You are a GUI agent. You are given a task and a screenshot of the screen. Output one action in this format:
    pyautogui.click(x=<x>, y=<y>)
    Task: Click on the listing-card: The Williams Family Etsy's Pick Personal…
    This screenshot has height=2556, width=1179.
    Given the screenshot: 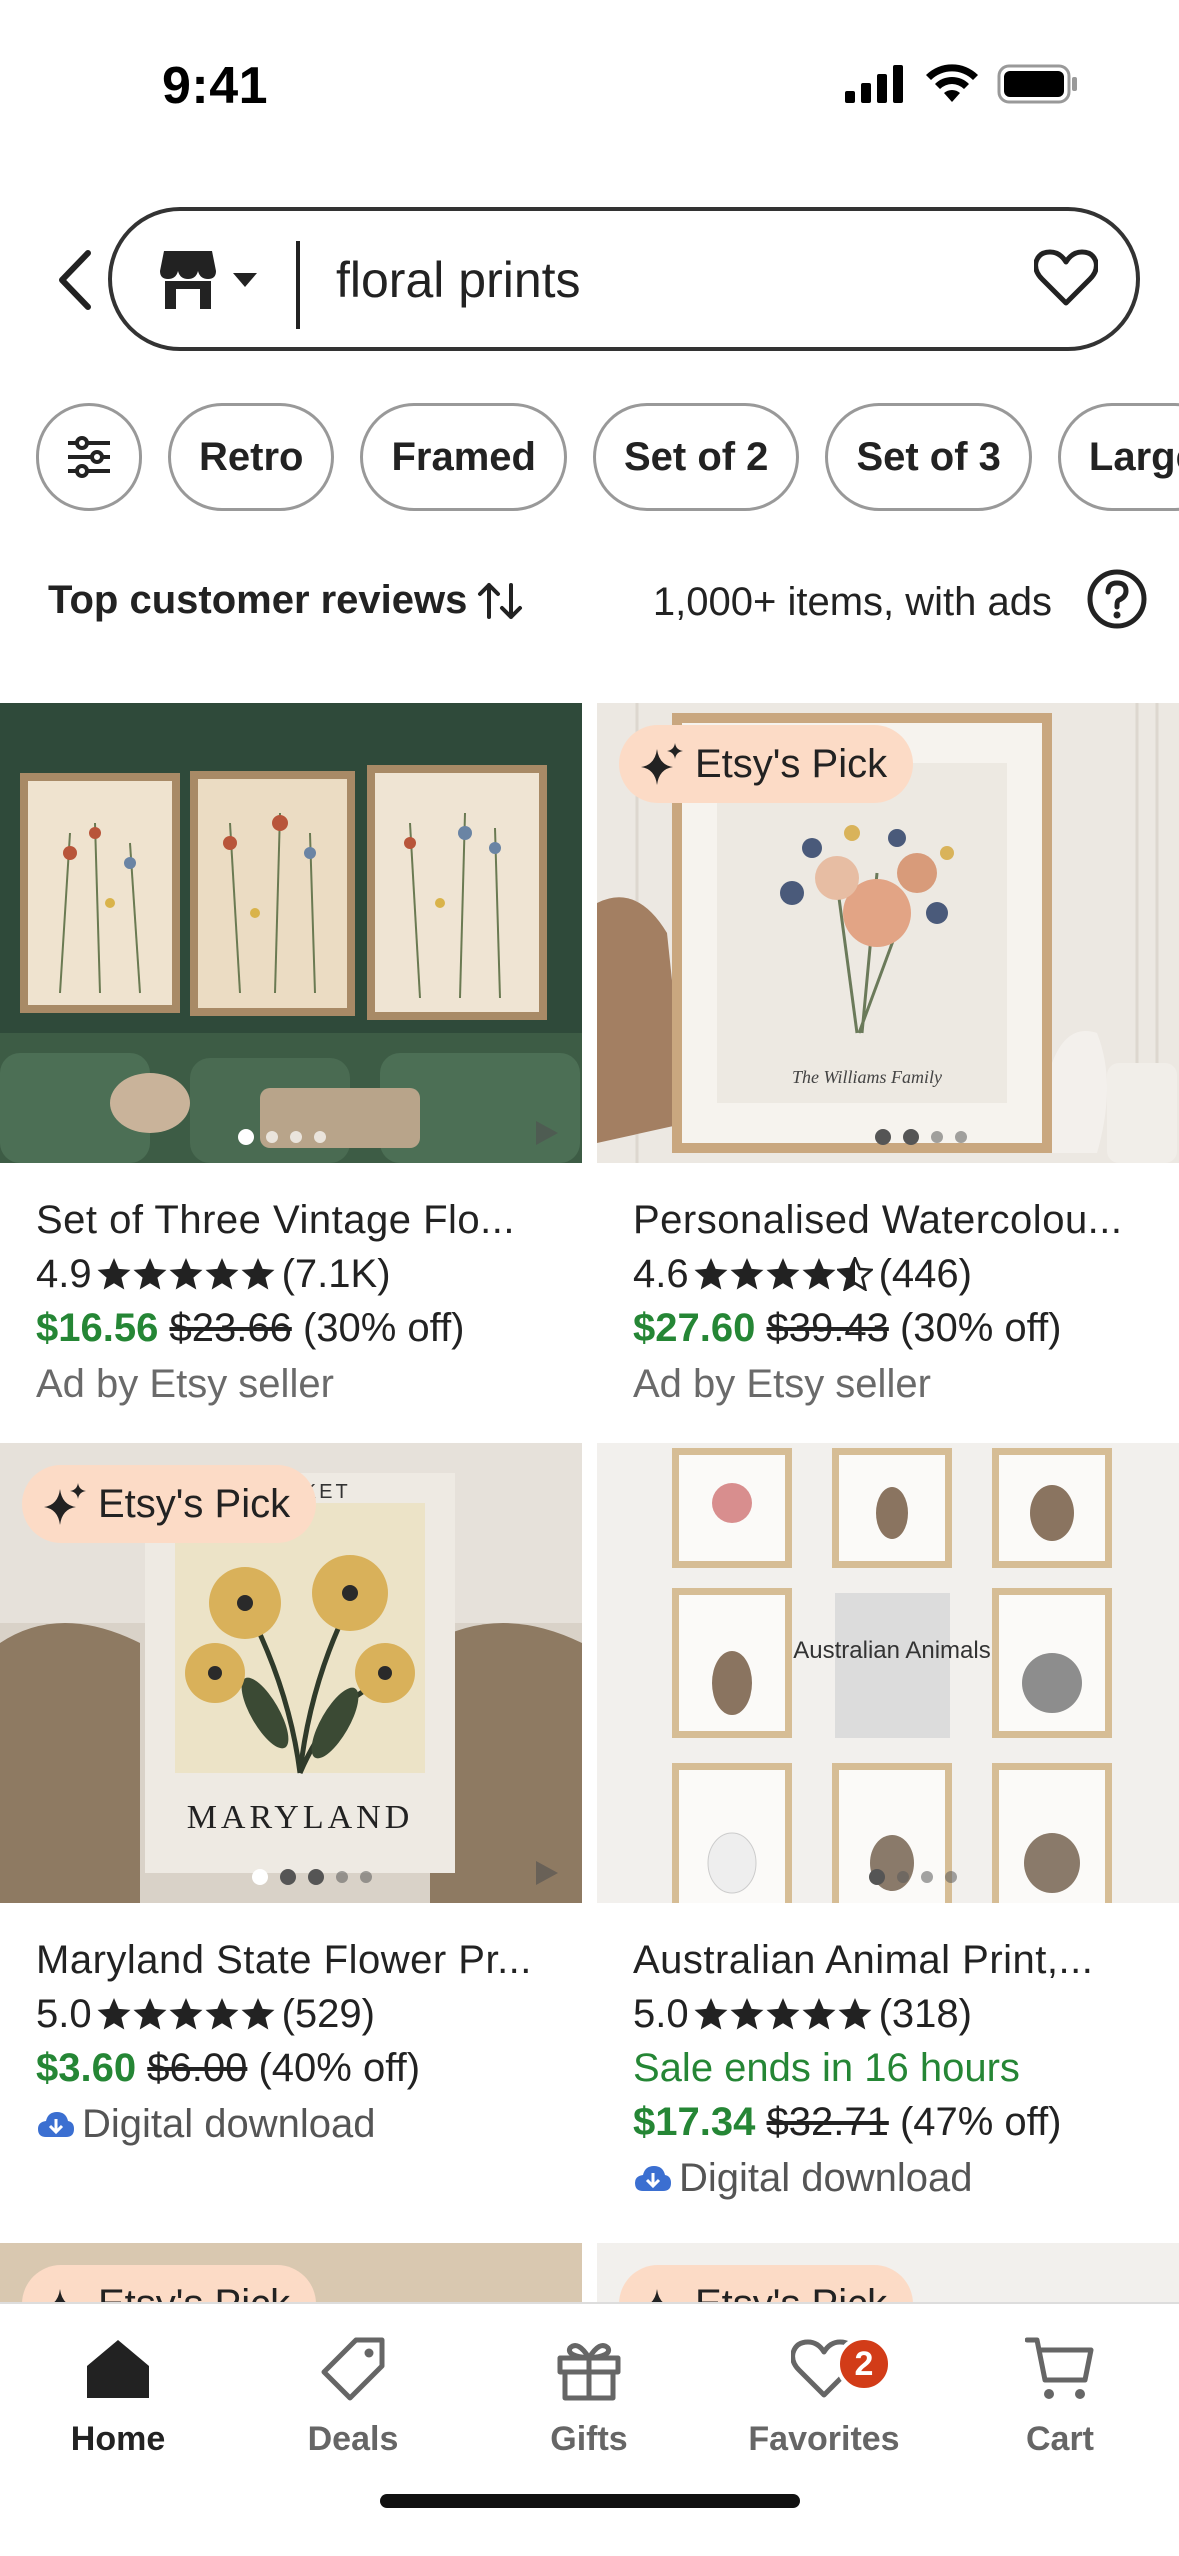 What is the action you would take?
    pyautogui.click(x=888, y=1063)
    